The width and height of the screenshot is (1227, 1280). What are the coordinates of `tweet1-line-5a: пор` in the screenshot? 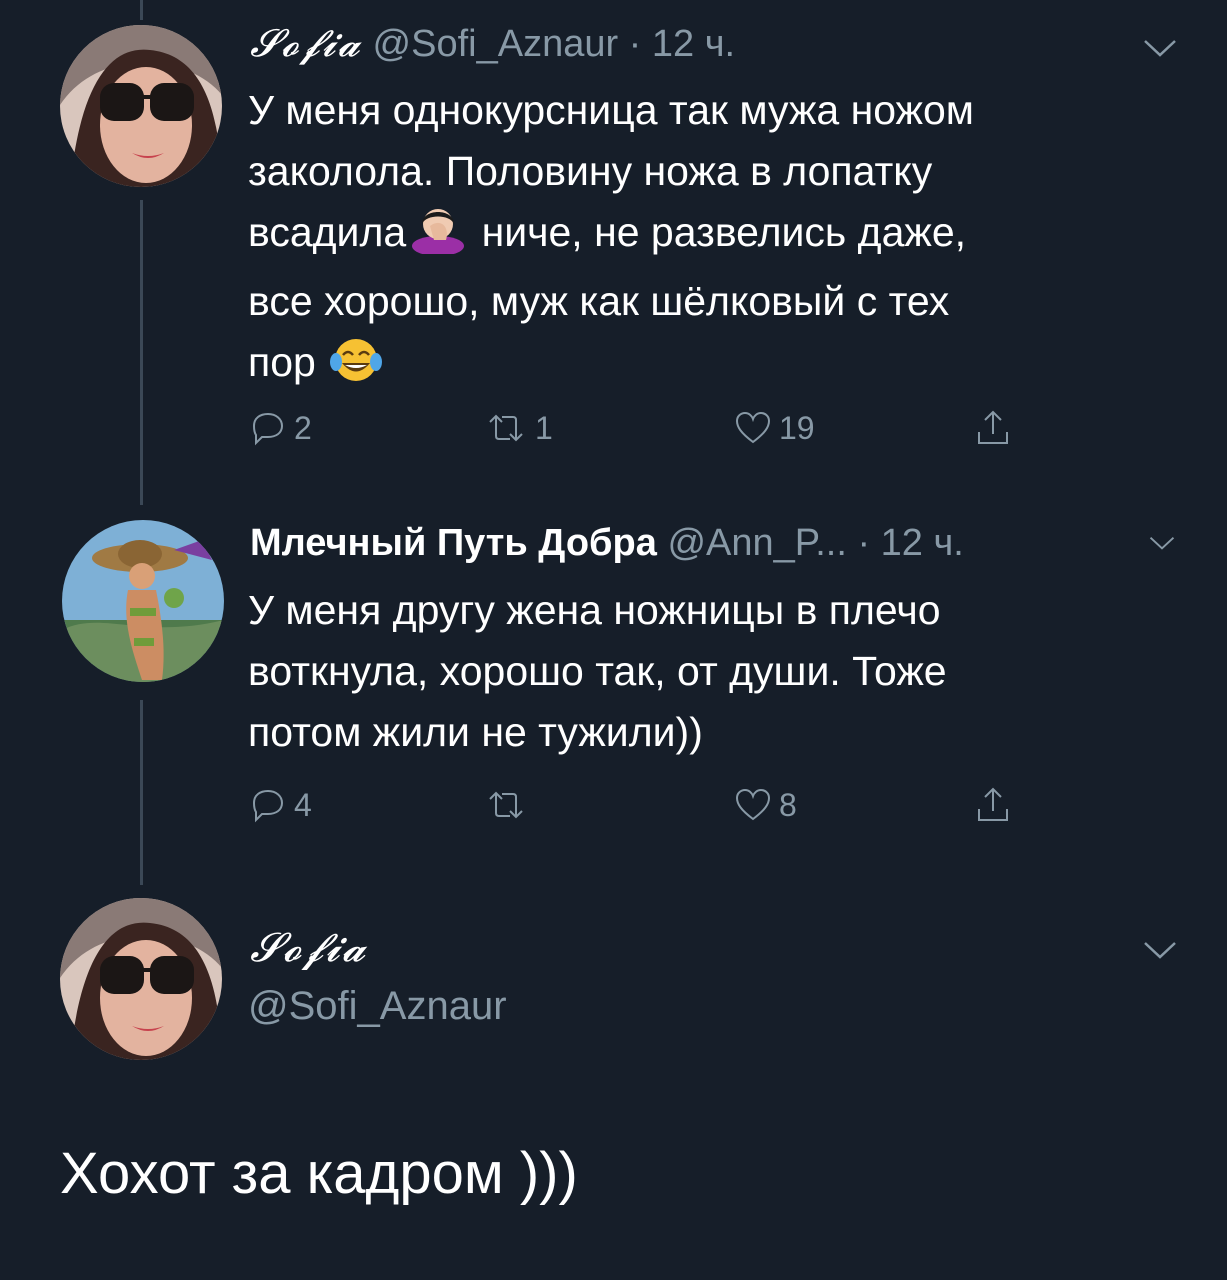 It's located at (282, 362).